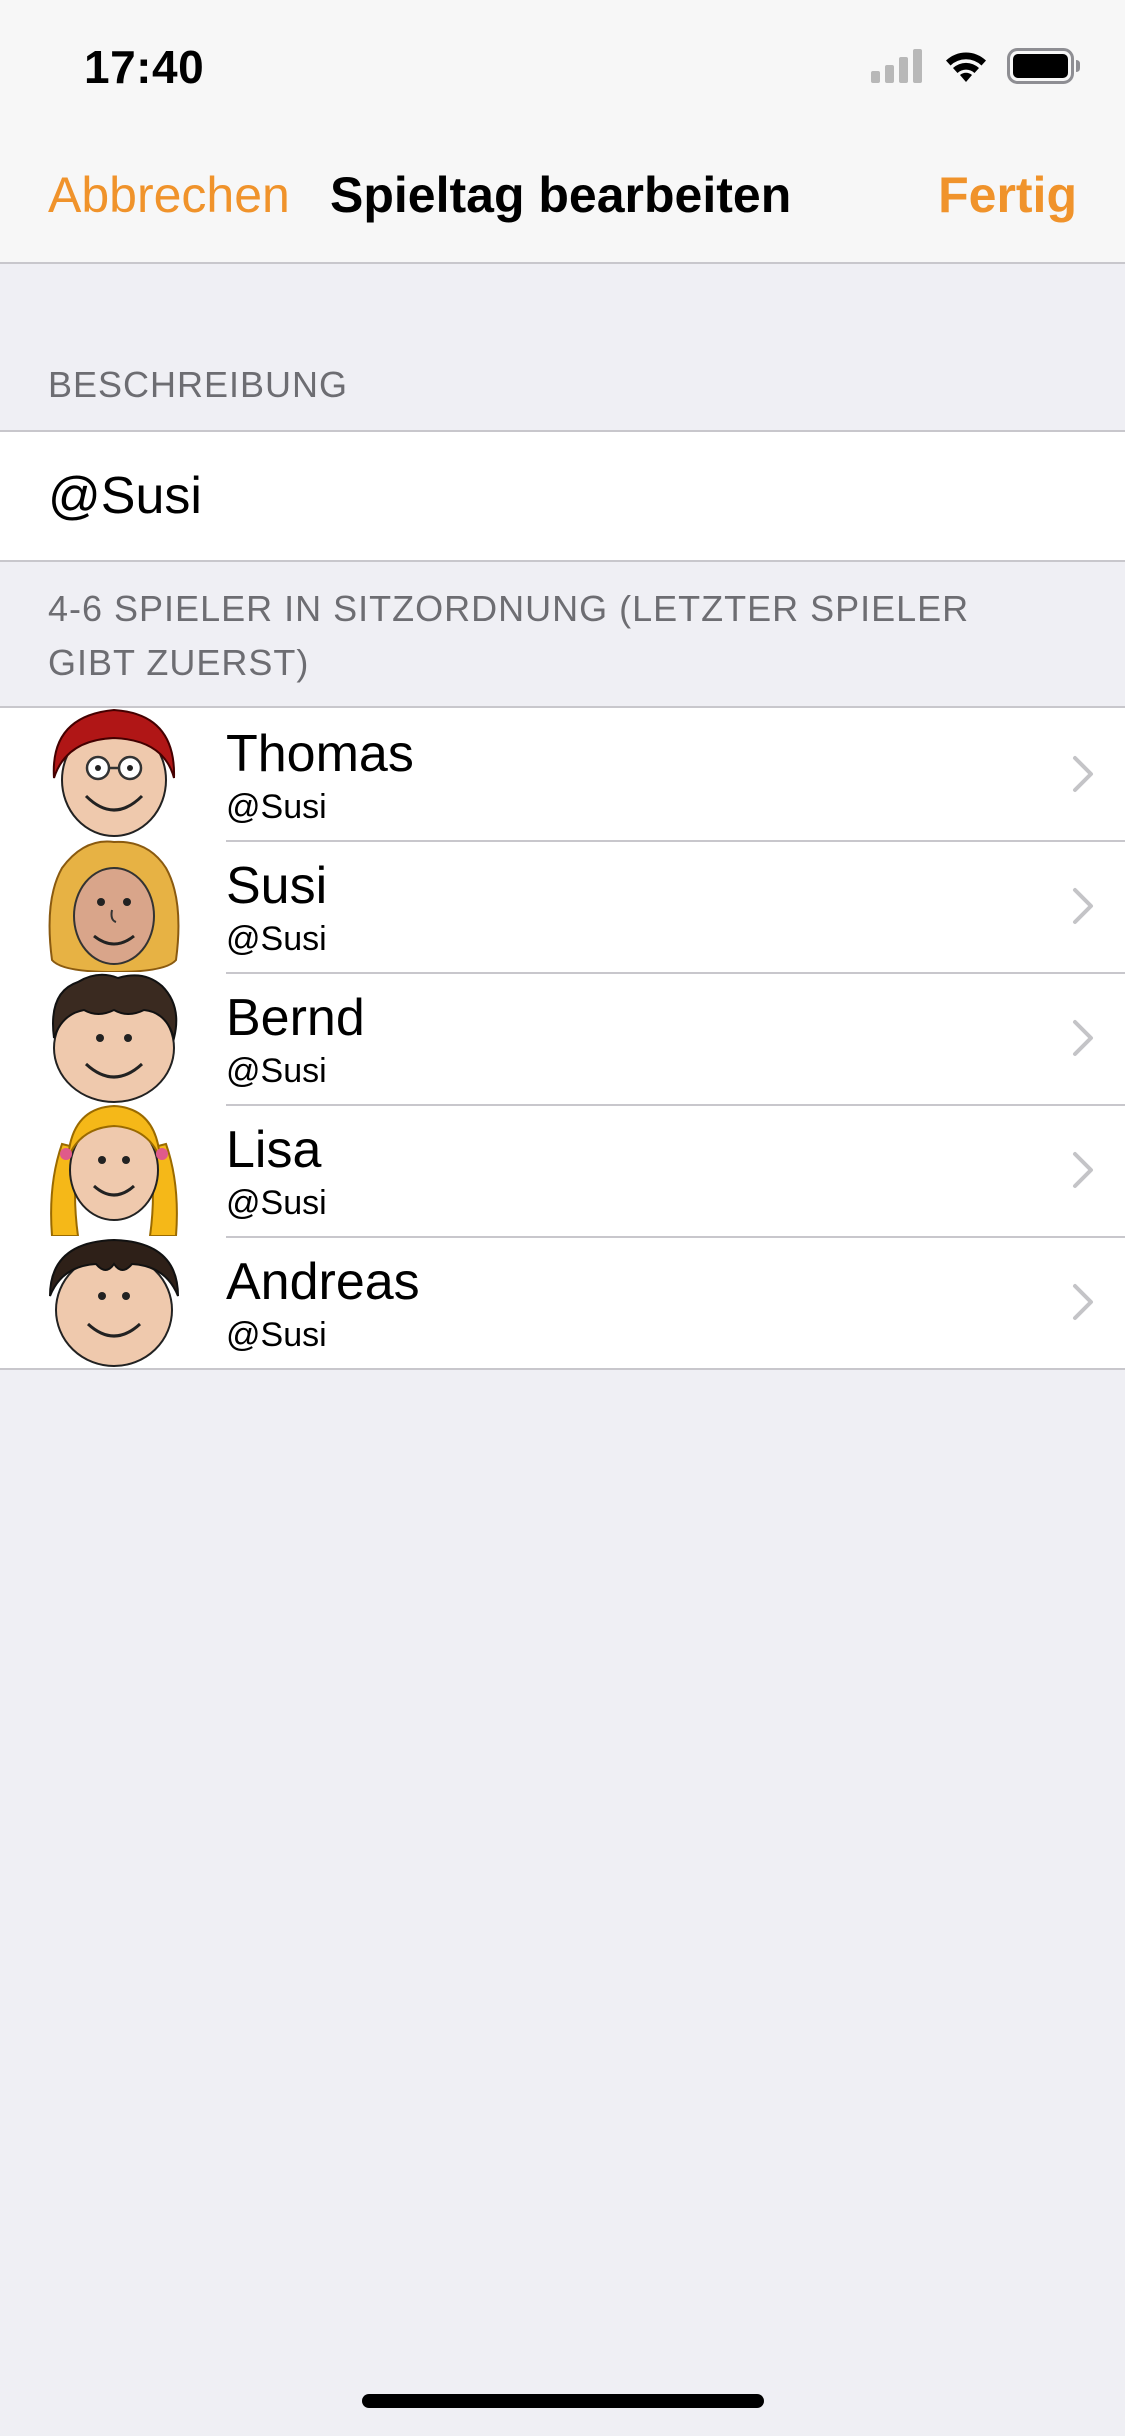 The width and height of the screenshot is (1125, 2436). I want to click on player-name: Susi, so click(277, 886).